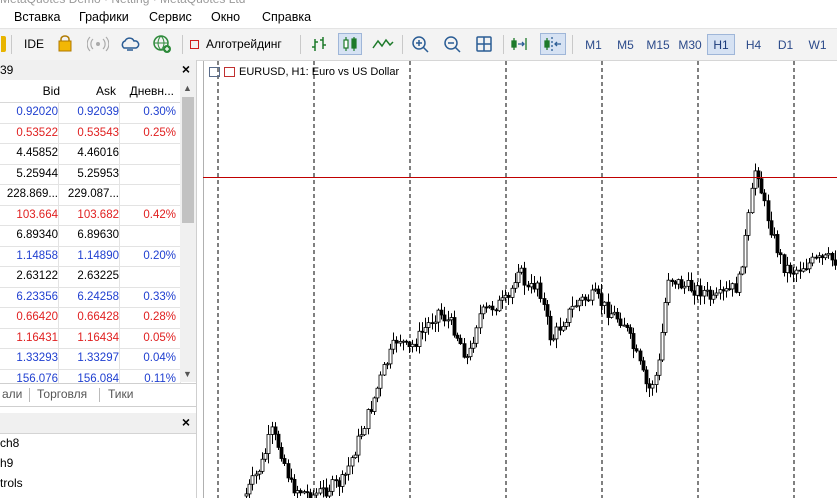 The image size is (837, 498). I want to click on timeframe-m5: M5, so click(625, 44).